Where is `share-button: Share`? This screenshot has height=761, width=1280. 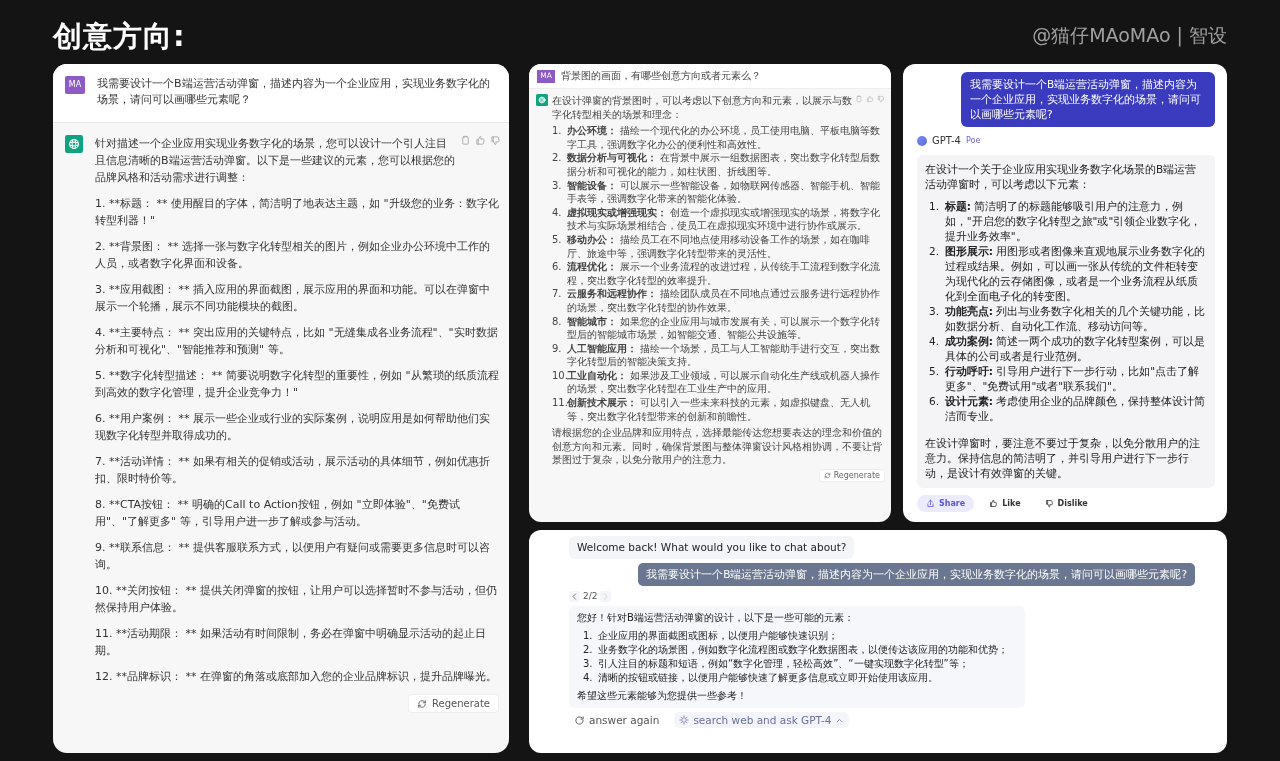 share-button: Share is located at coordinates (946, 503).